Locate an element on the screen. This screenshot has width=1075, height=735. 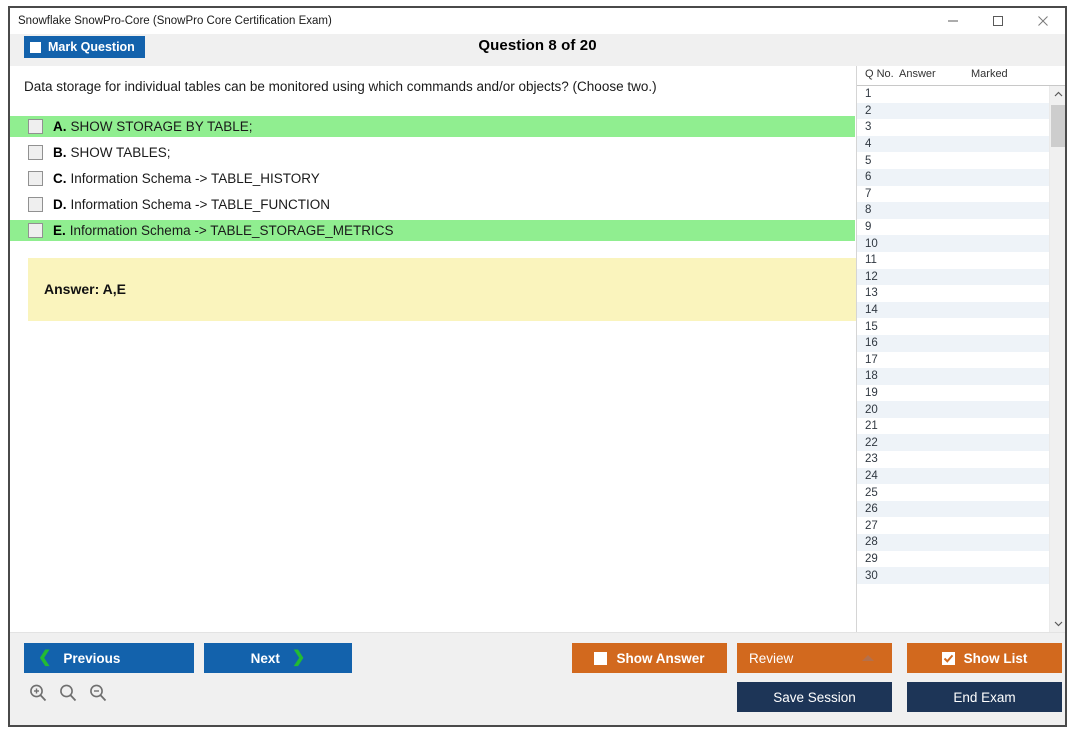
answer-option-b: B. SHOW TABLES; is located at coordinates (432, 152).